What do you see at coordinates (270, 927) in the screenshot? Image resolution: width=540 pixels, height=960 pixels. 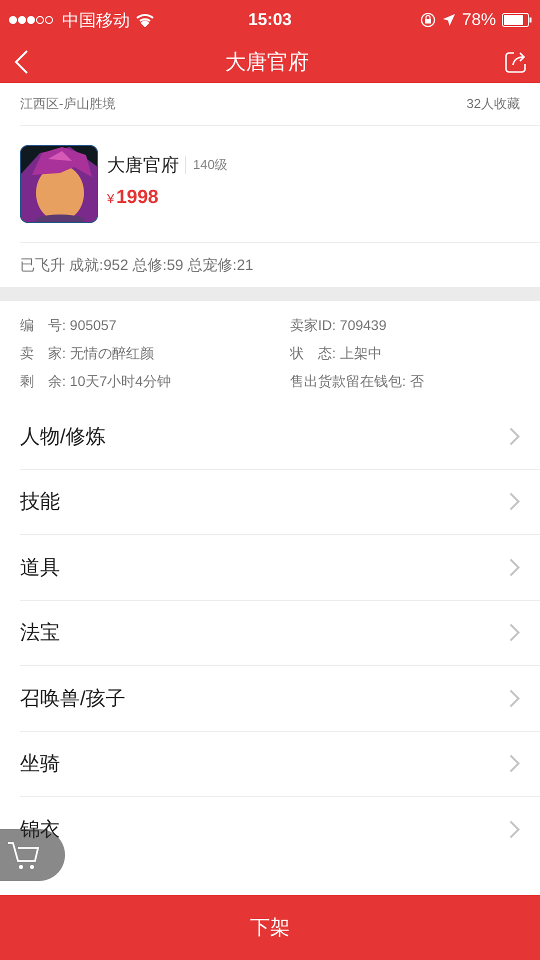 I see `delist-button: 下架` at bounding box center [270, 927].